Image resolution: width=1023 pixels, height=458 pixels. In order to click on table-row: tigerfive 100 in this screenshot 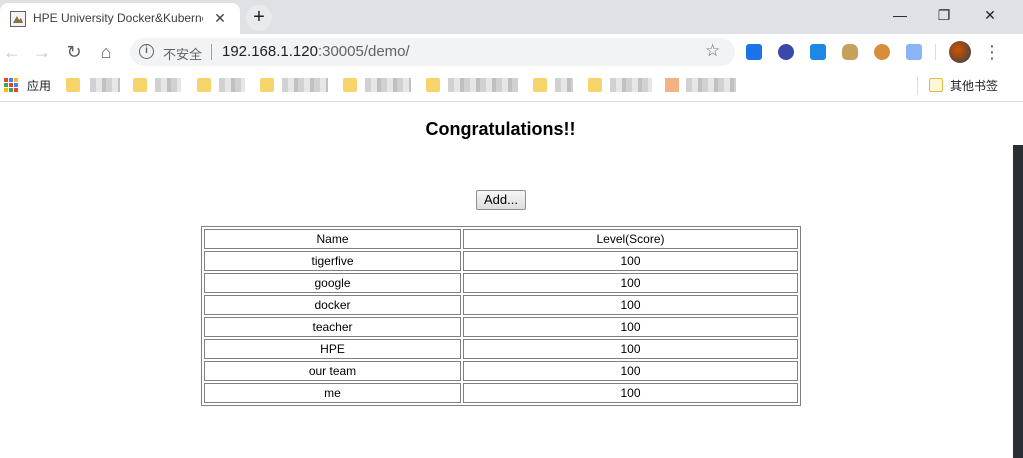, I will do `click(501, 261)`.